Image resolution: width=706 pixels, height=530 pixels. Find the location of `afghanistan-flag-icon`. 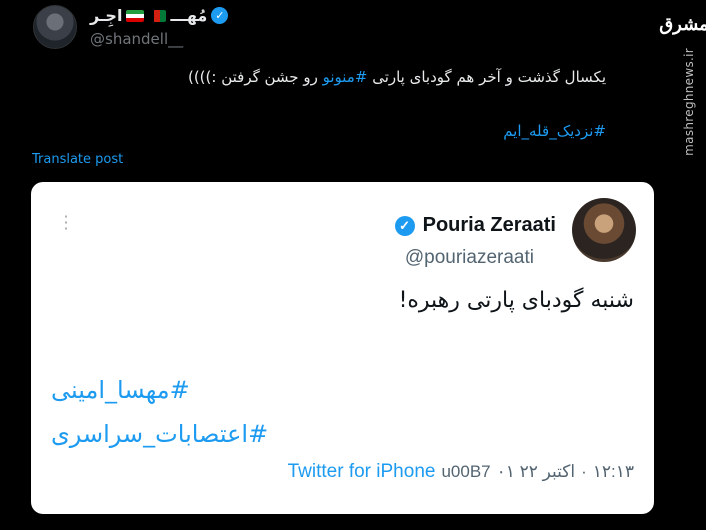

afghanistan-flag-icon is located at coordinates (157, 15).